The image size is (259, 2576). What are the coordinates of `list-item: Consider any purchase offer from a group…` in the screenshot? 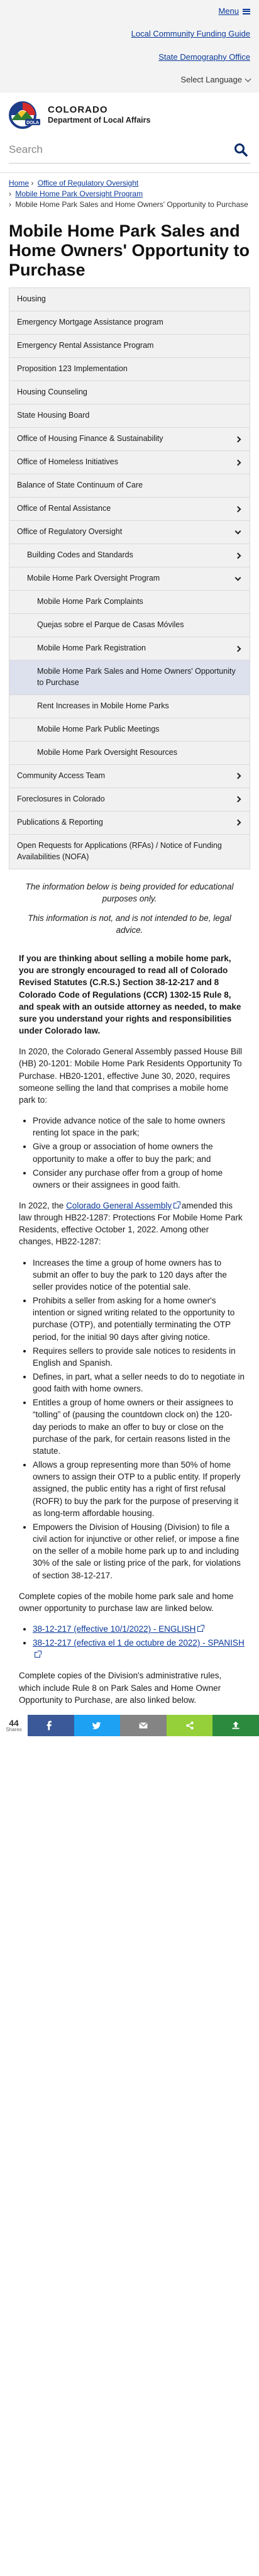 It's located at (139, 1179).